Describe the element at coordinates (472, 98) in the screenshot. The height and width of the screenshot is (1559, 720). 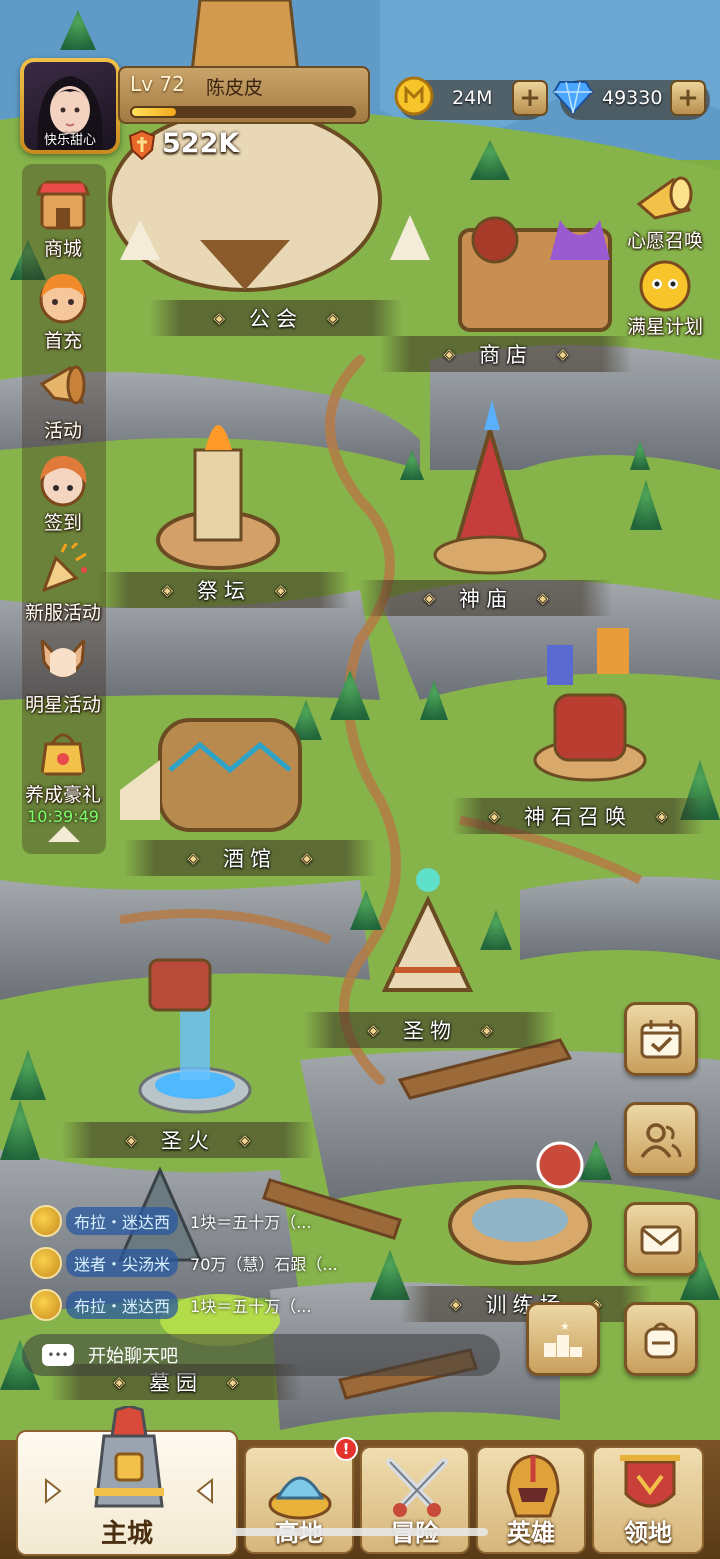
I see `gold-amount: 24M` at that location.